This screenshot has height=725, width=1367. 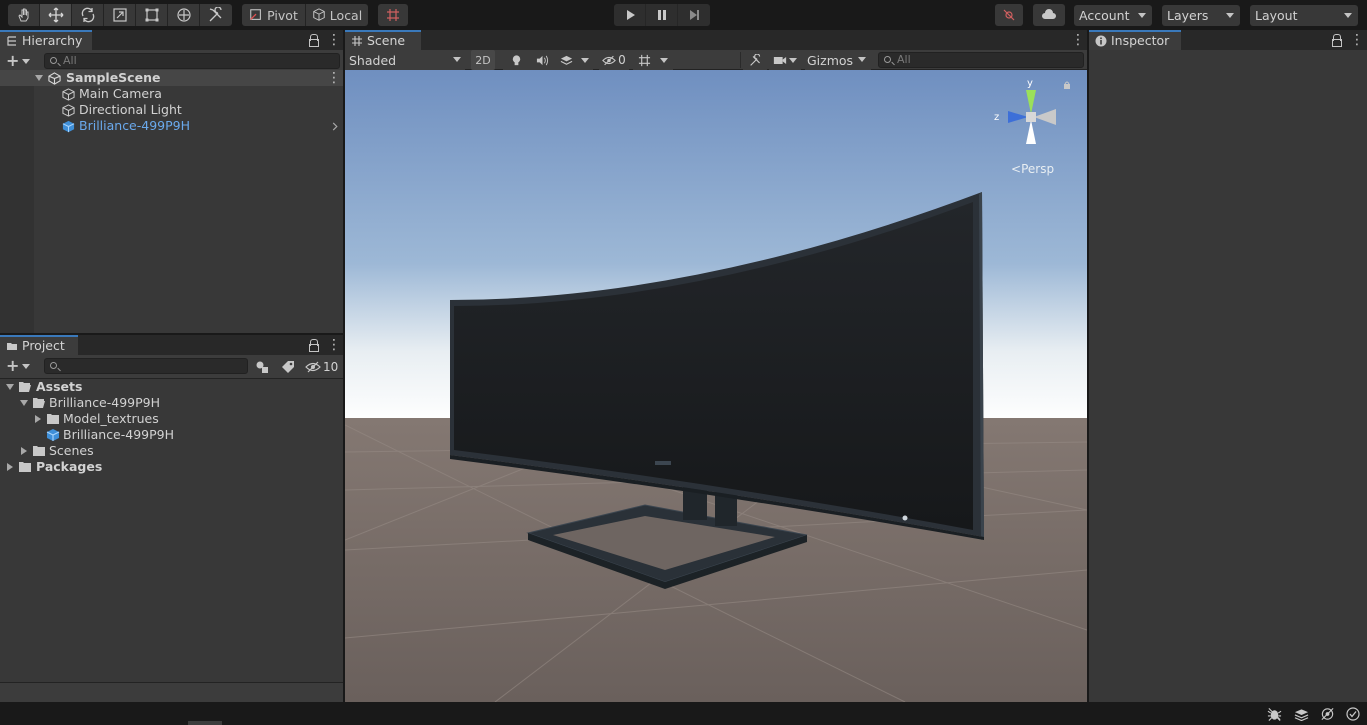 What do you see at coordinates (383, 40) in the screenshot?
I see `tab-scene: Scene` at bounding box center [383, 40].